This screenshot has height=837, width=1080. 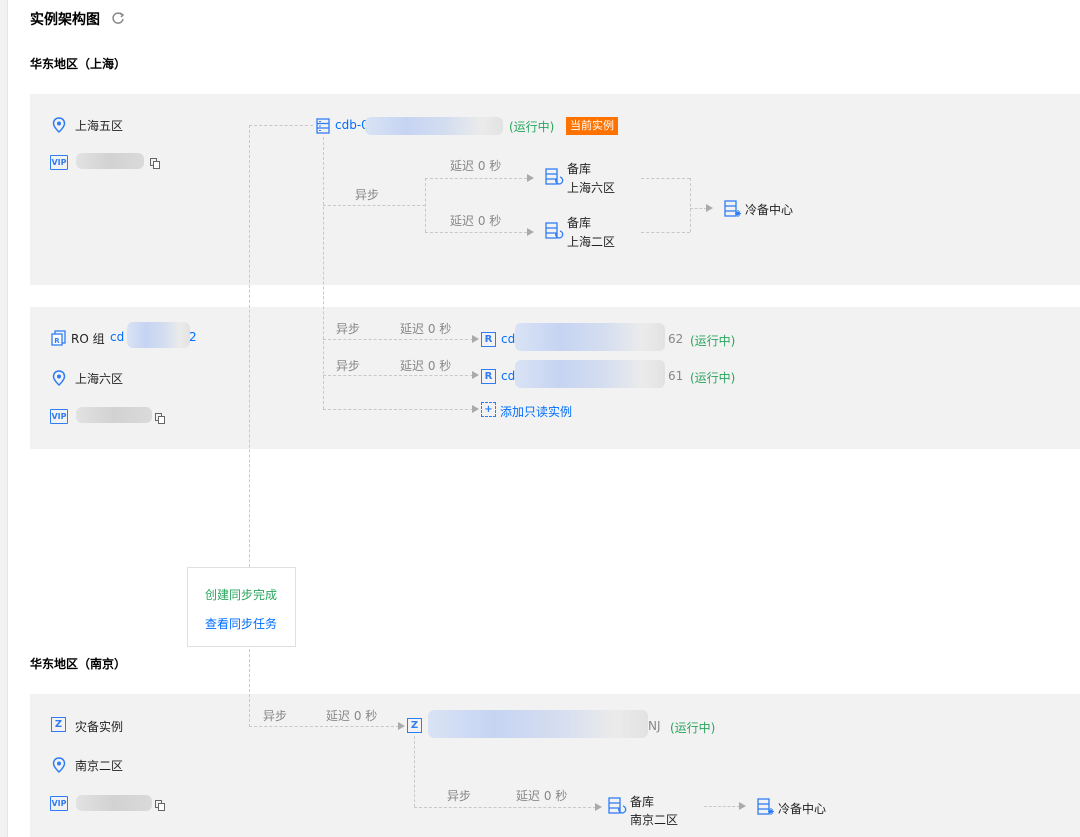 What do you see at coordinates (241, 607) in the screenshot?
I see `sync-popup: 创建同步完成 查看同步任务` at bounding box center [241, 607].